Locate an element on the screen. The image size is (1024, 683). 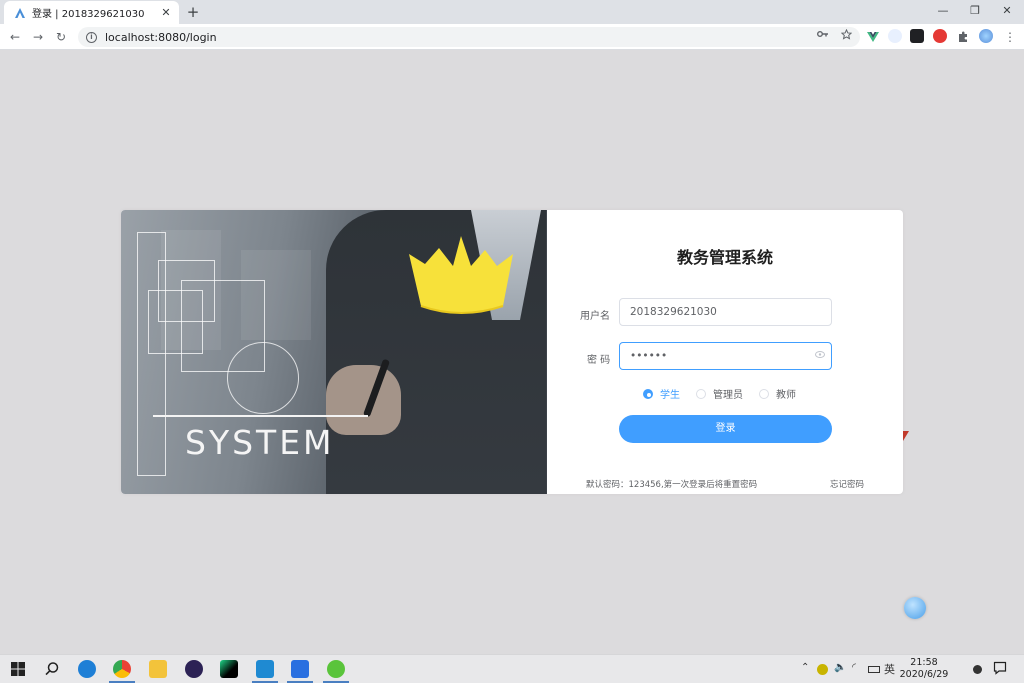
site-info-icon: i is located at coordinates (91, 37).